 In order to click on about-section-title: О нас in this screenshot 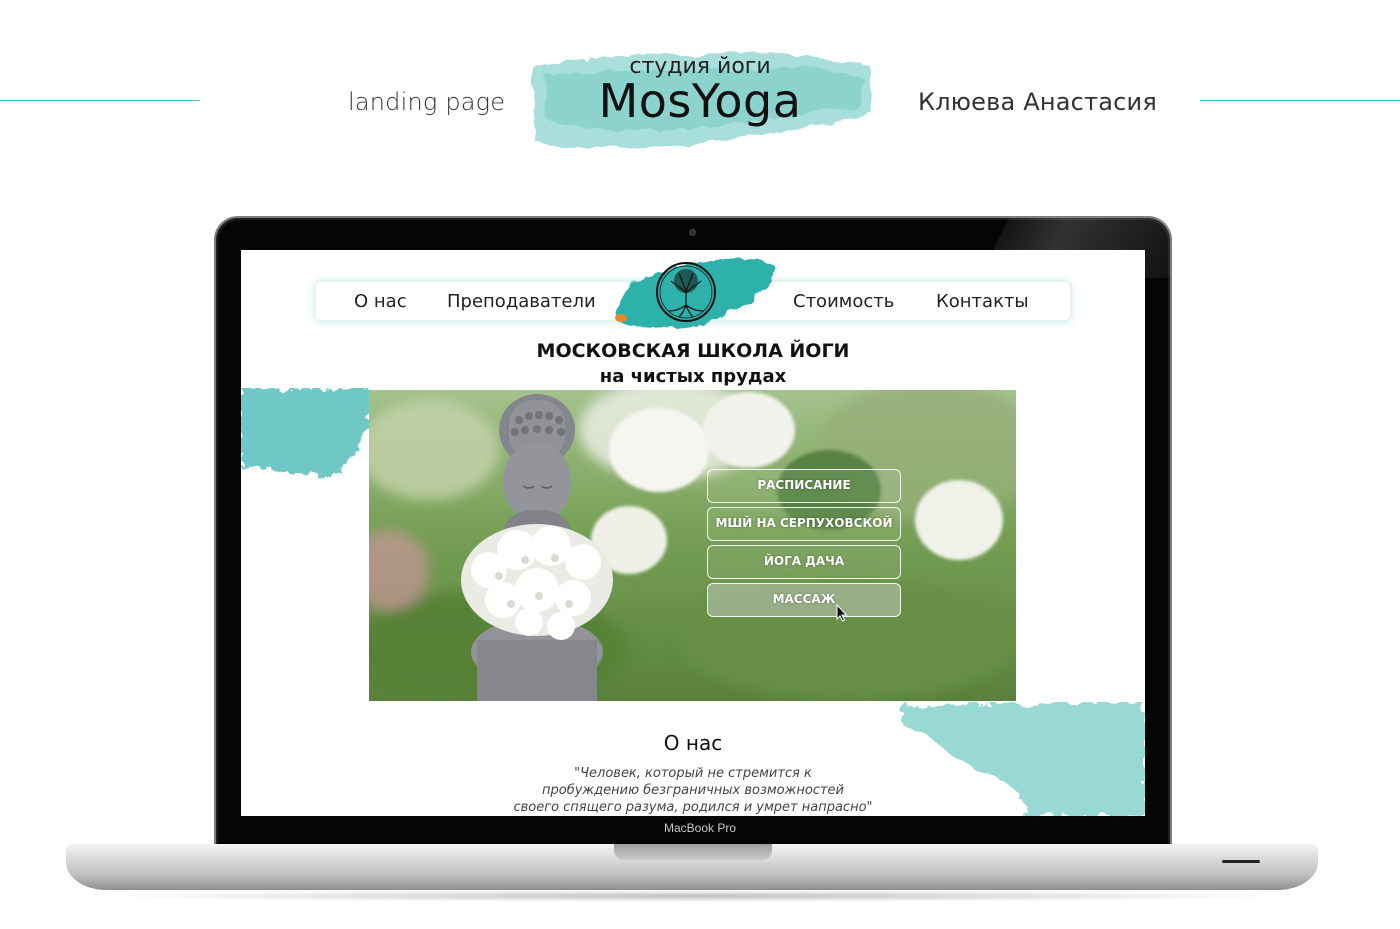, I will do `click(693, 743)`.